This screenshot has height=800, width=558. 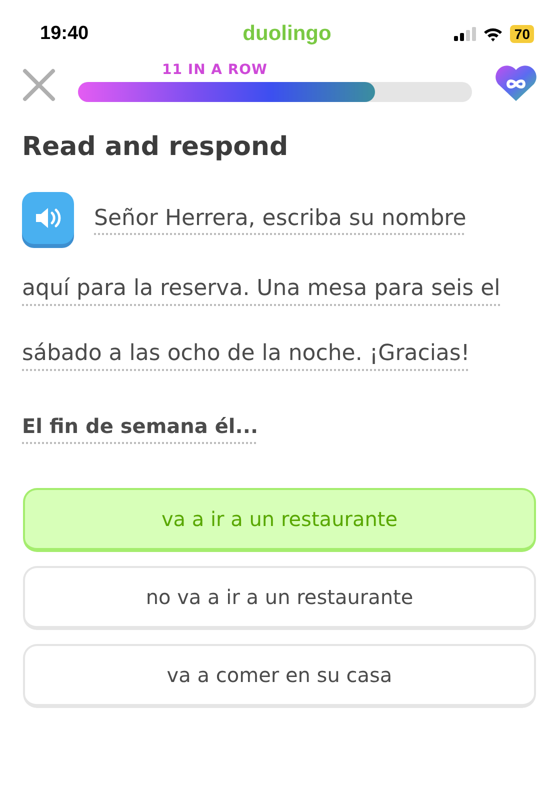 What do you see at coordinates (279, 598) in the screenshot?
I see `answer-option: no va a ir a un restaurante` at bounding box center [279, 598].